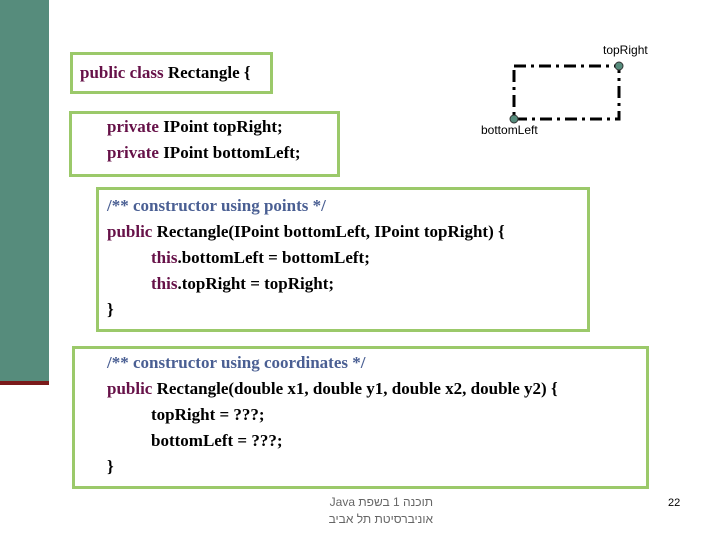  What do you see at coordinates (201, 72) in the screenshot?
I see `class-name: Rectangle` at bounding box center [201, 72].